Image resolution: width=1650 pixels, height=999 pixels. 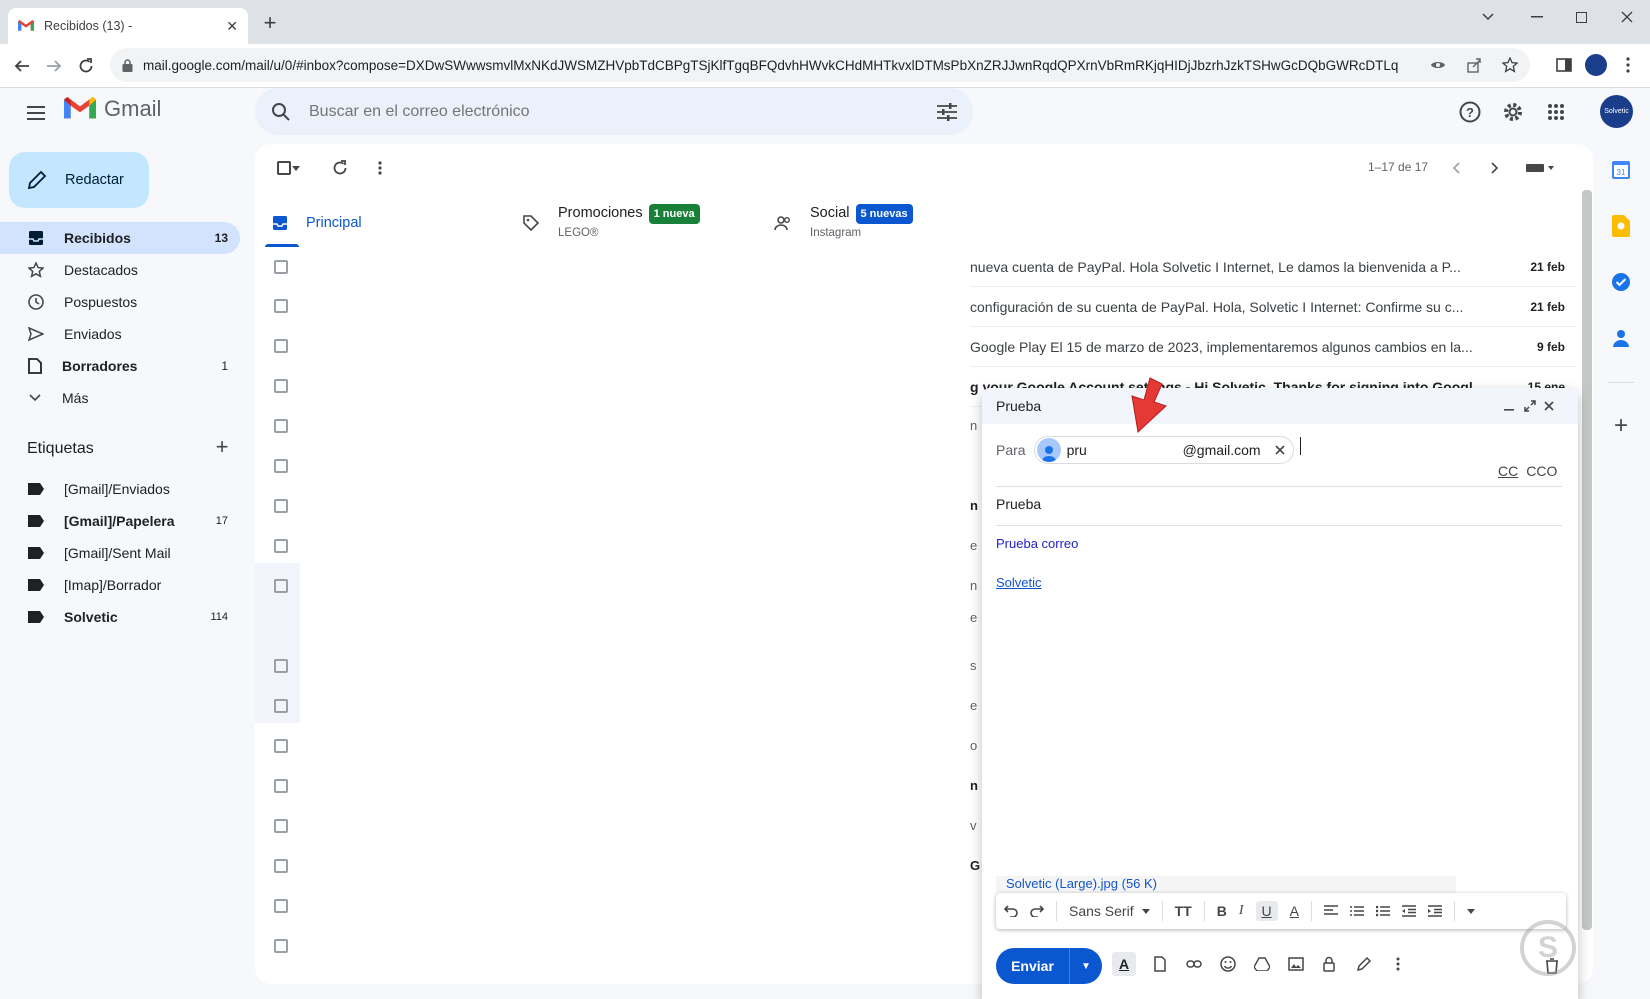 I want to click on indent-less-icon, so click(x=1408, y=911).